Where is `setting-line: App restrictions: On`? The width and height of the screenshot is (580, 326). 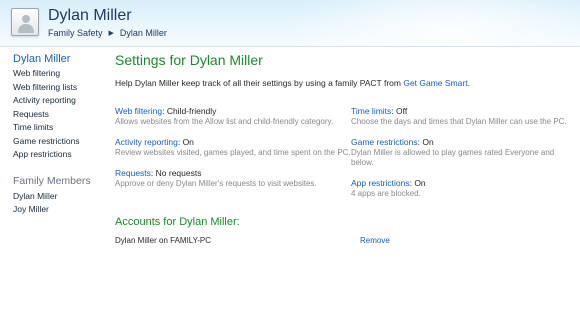 setting-line: App restrictions: On is located at coordinates (463, 183).